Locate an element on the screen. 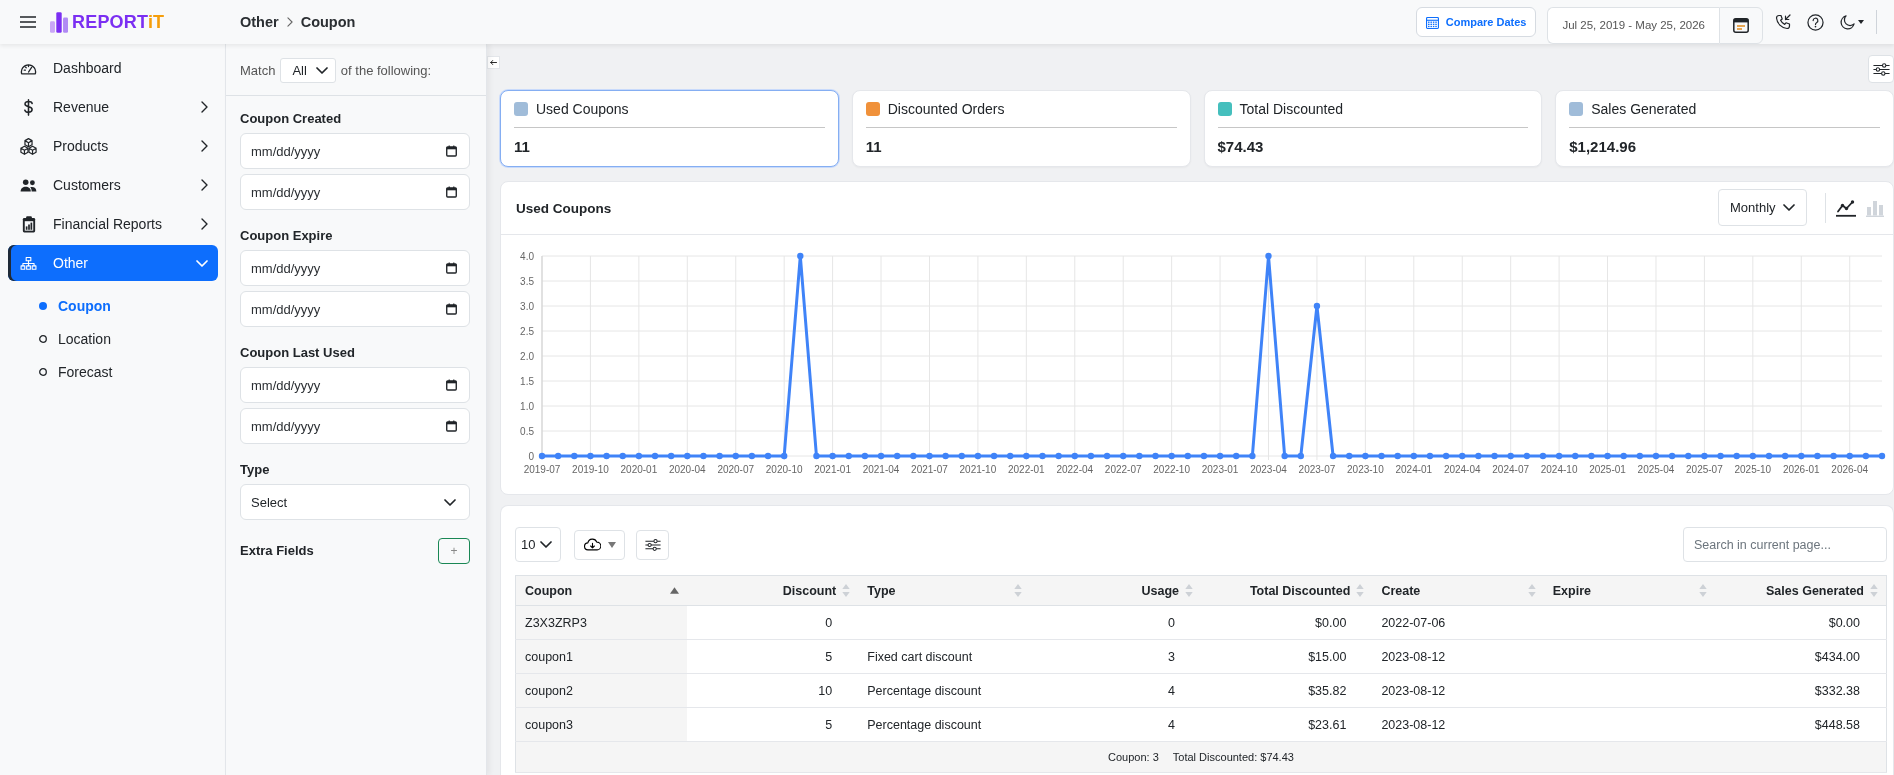 This screenshot has width=1894, height=775. column-header: Discount is located at coordinates (772, 590).